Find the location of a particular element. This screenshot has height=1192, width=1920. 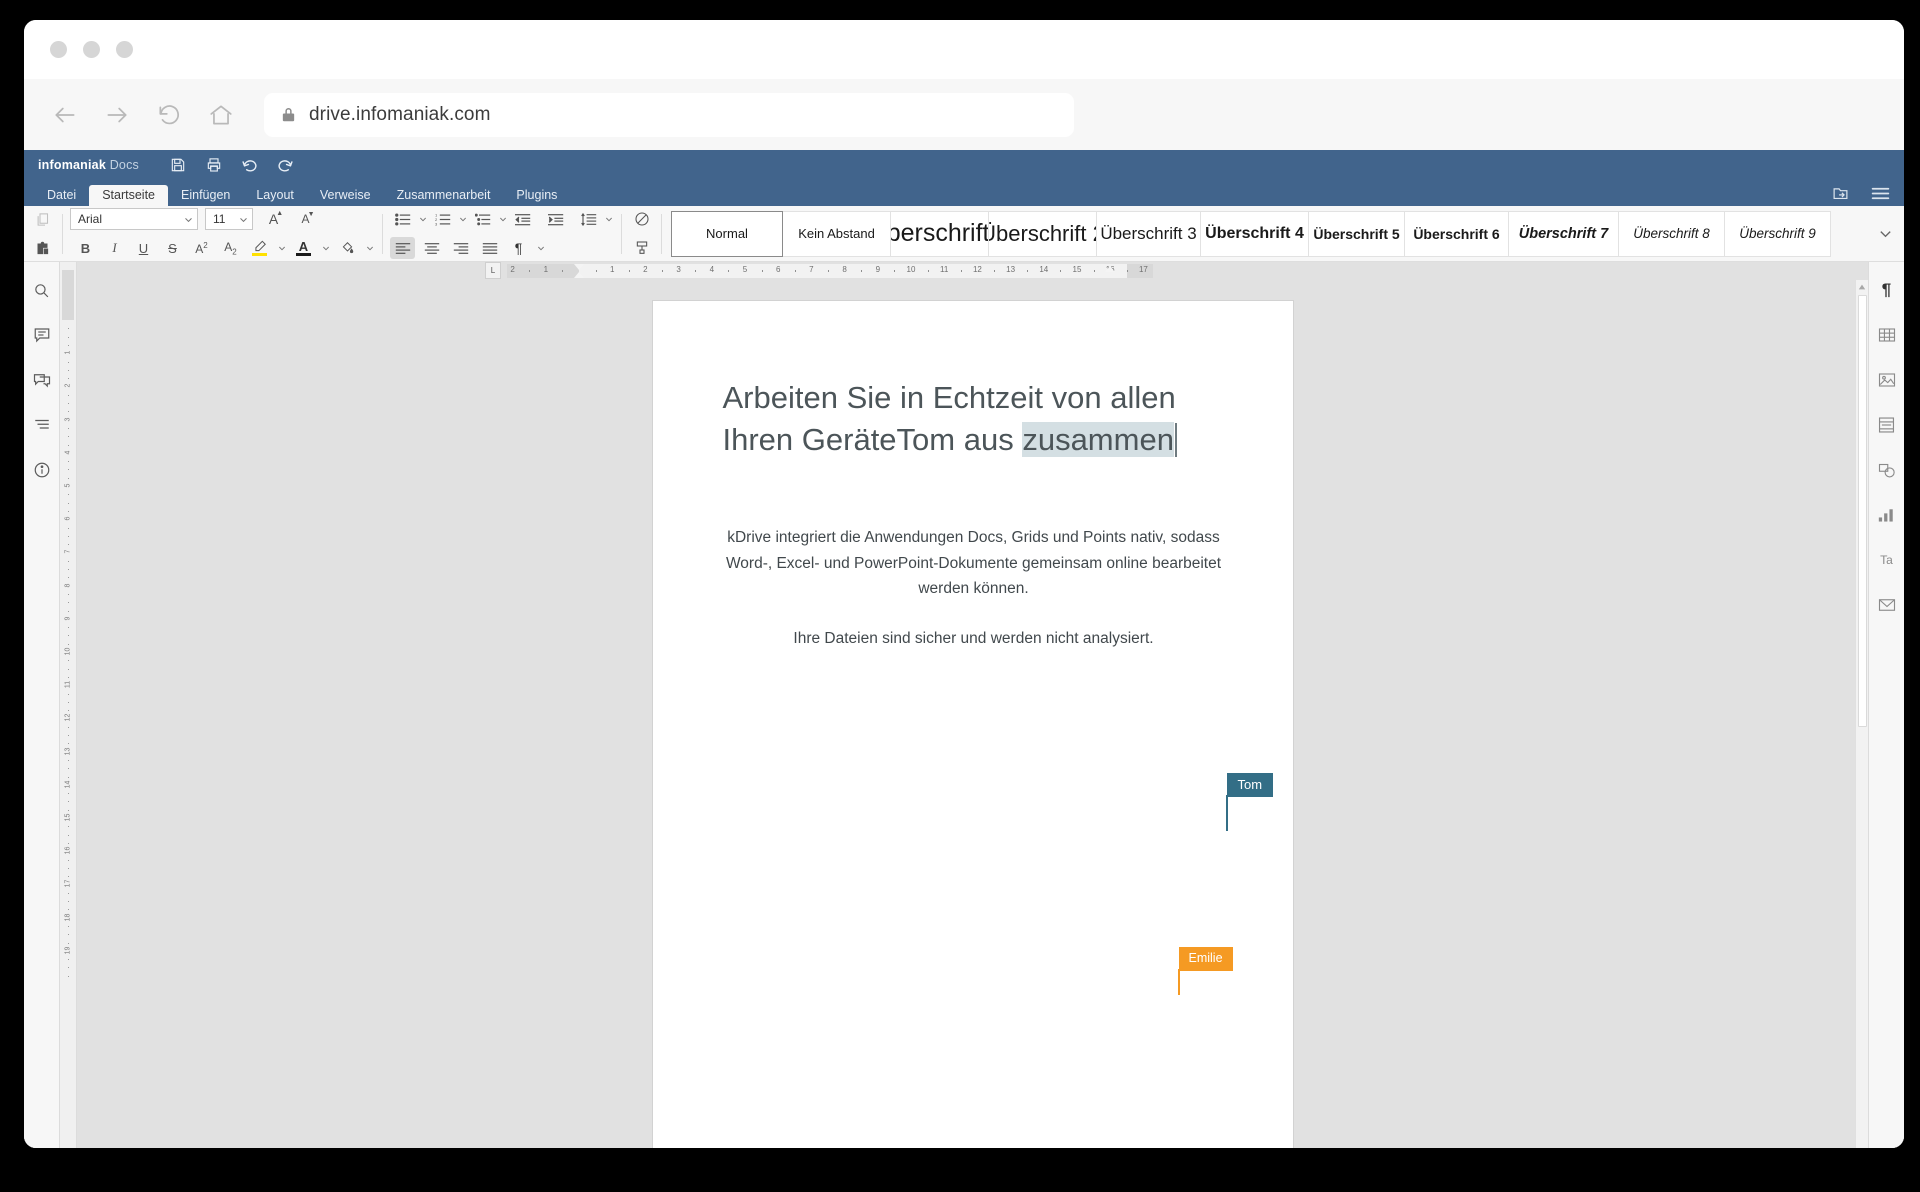

bullet-list-button is located at coordinates (402, 219).